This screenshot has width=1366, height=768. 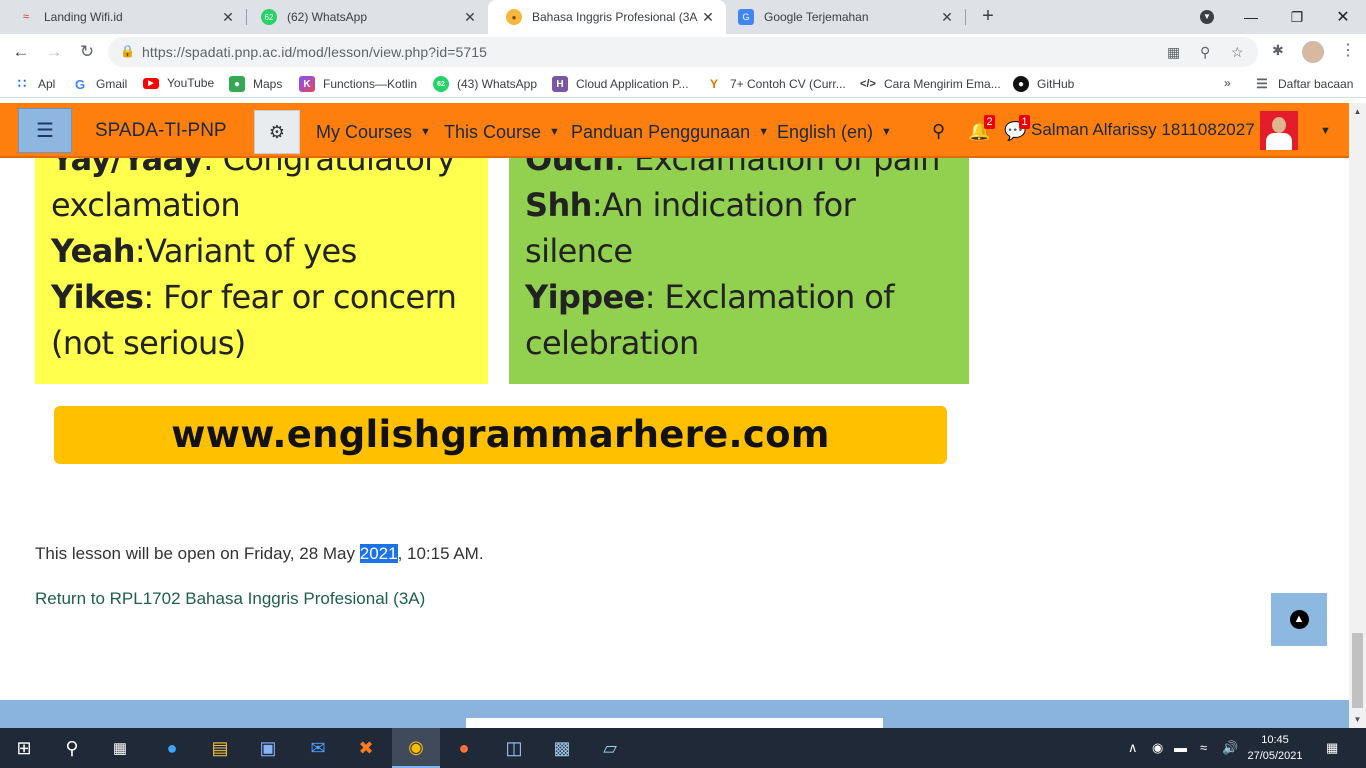 What do you see at coordinates (1325, 131) in the screenshot?
I see `user-menu-caret-icon: ▼` at bounding box center [1325, 131].